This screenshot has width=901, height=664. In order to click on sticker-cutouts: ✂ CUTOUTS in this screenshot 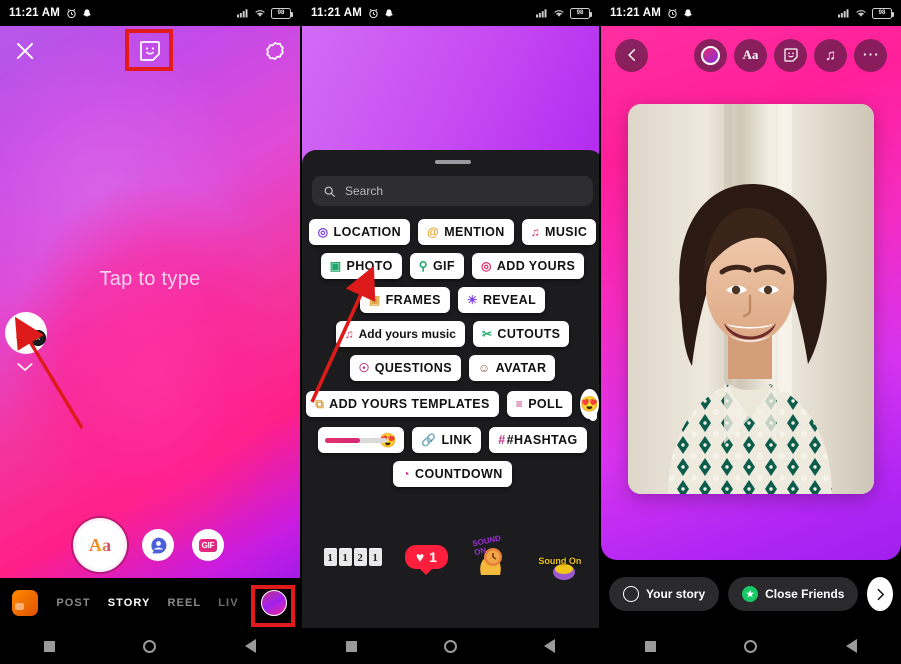, I will do `click(521, 334)`.